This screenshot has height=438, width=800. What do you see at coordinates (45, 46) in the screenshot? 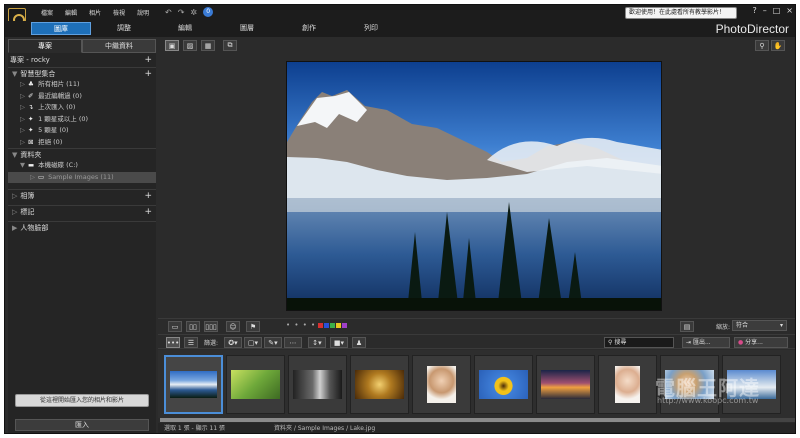
I see `tab-project: 專案` at bounding box center [45, 46].